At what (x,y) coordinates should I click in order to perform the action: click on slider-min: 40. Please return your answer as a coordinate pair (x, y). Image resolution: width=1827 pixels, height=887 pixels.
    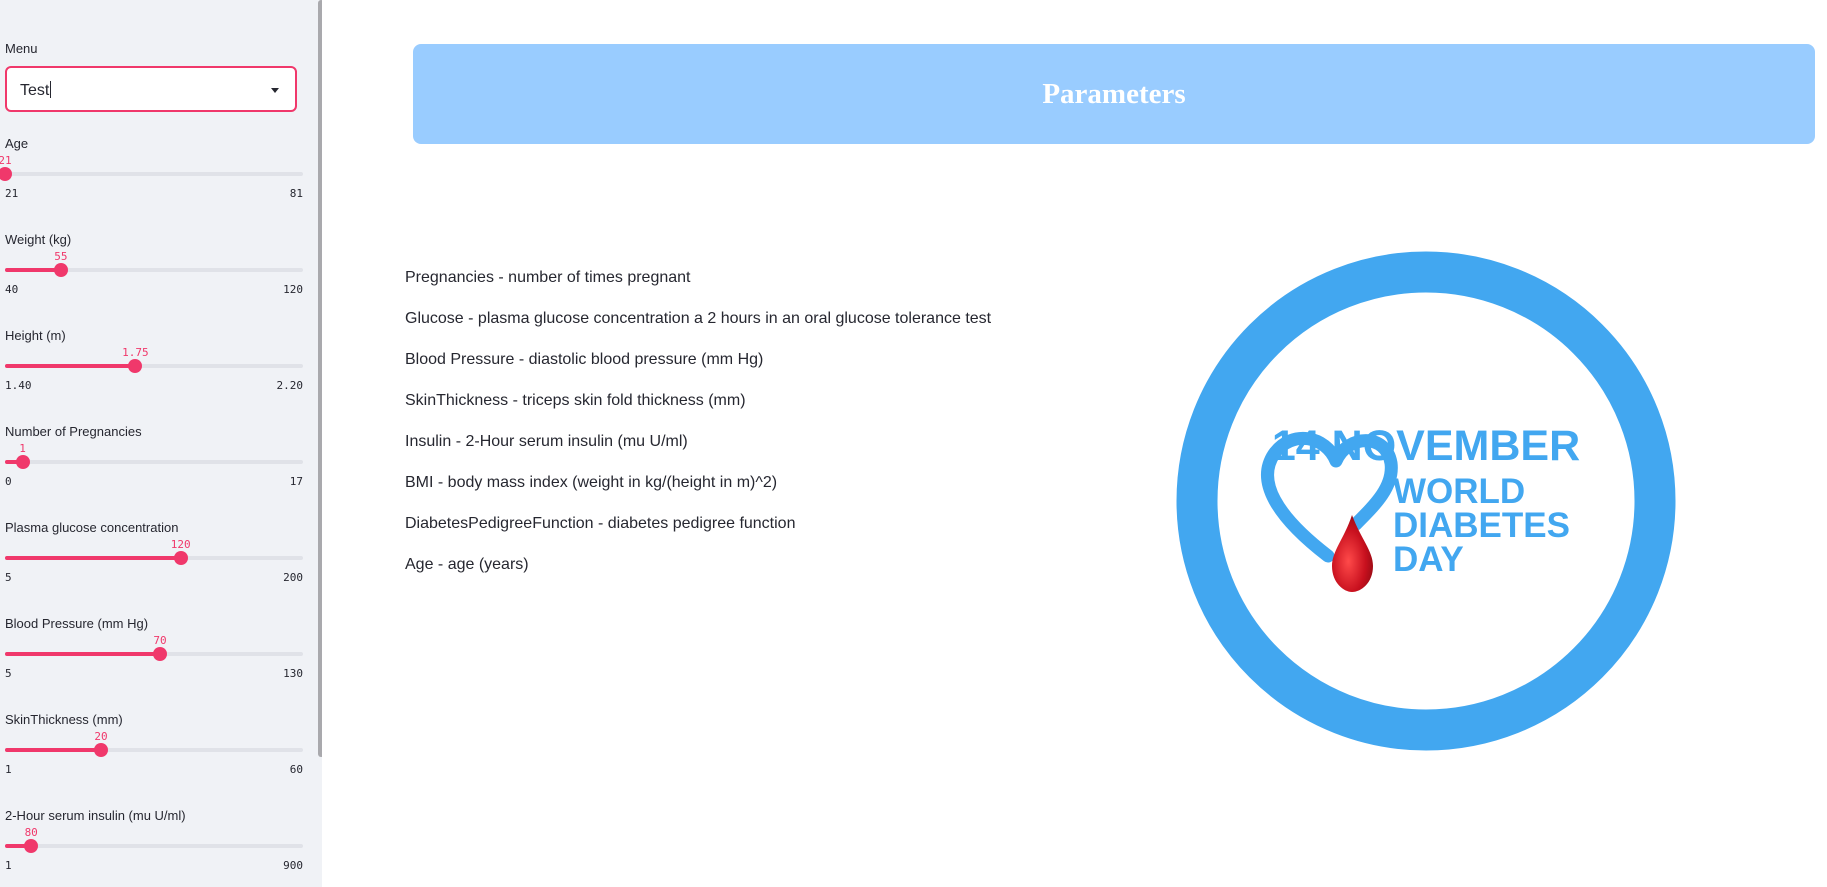
    Looking at the image, I should click on (12, 289).